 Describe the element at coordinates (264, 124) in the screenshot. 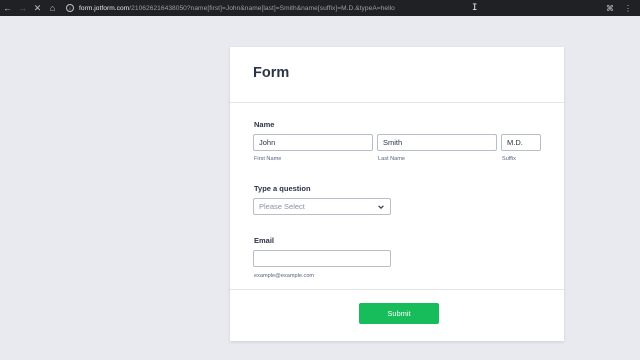

I see `name-label: Name` at that location.